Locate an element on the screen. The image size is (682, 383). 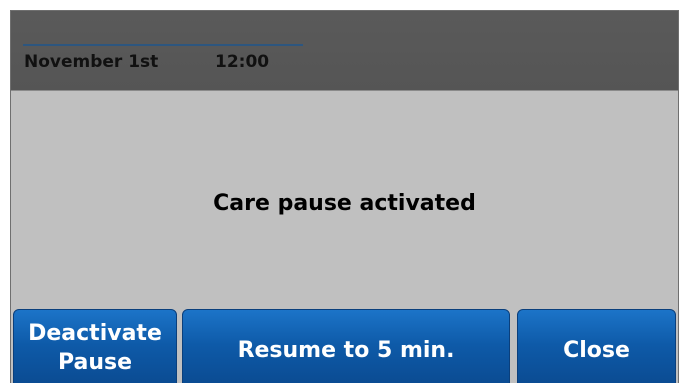
deactivate-pause-label: Deactivate Pause is located at coordinates (95, 348).